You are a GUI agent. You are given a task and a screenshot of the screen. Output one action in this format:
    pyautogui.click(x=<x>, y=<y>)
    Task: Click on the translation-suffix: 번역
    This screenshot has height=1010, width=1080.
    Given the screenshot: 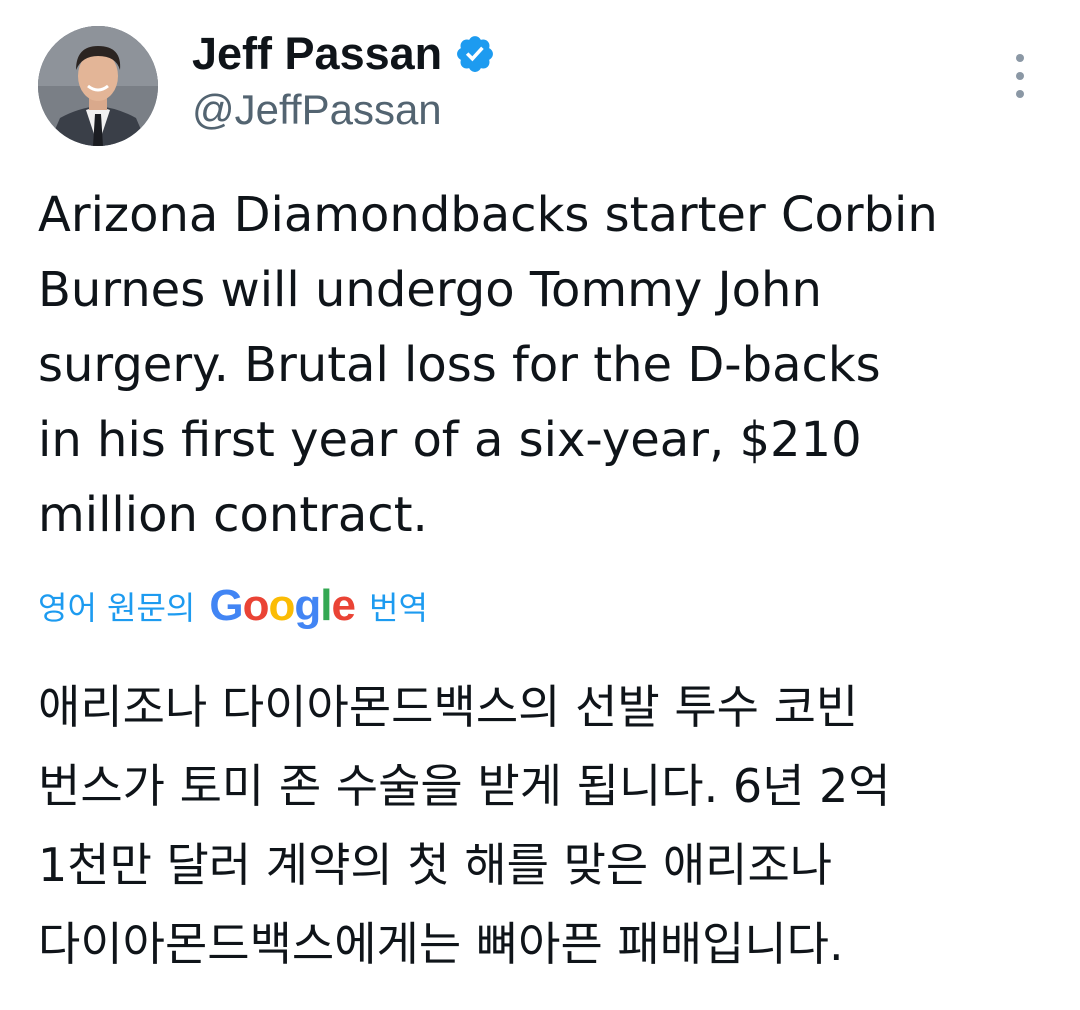 What is the action you would take?
    pyautogui.click(x=398, y=606)
    